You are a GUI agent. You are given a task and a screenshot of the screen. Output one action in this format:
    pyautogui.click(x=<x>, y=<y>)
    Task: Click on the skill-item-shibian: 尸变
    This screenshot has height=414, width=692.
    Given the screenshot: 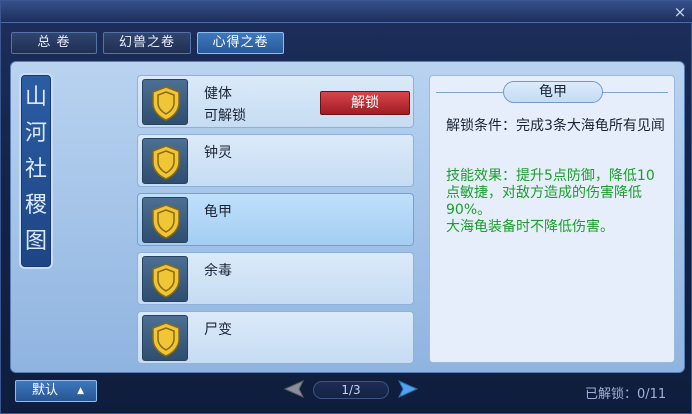 What is the action you would take?
    pyautogui.click(x=275, y=337)
    